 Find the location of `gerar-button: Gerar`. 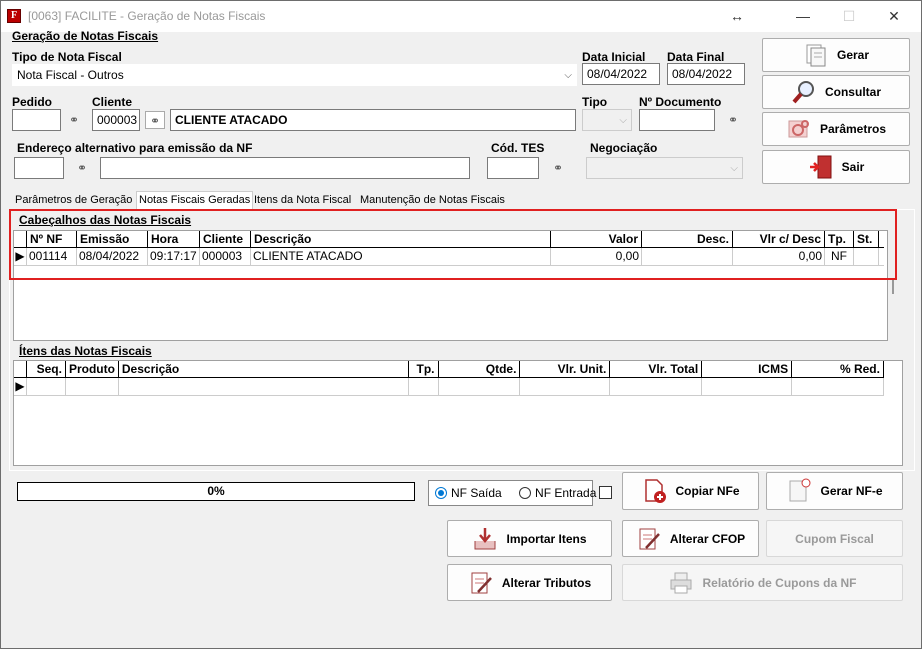

gerar-button: Gerar is located at coordinates (836, 55).